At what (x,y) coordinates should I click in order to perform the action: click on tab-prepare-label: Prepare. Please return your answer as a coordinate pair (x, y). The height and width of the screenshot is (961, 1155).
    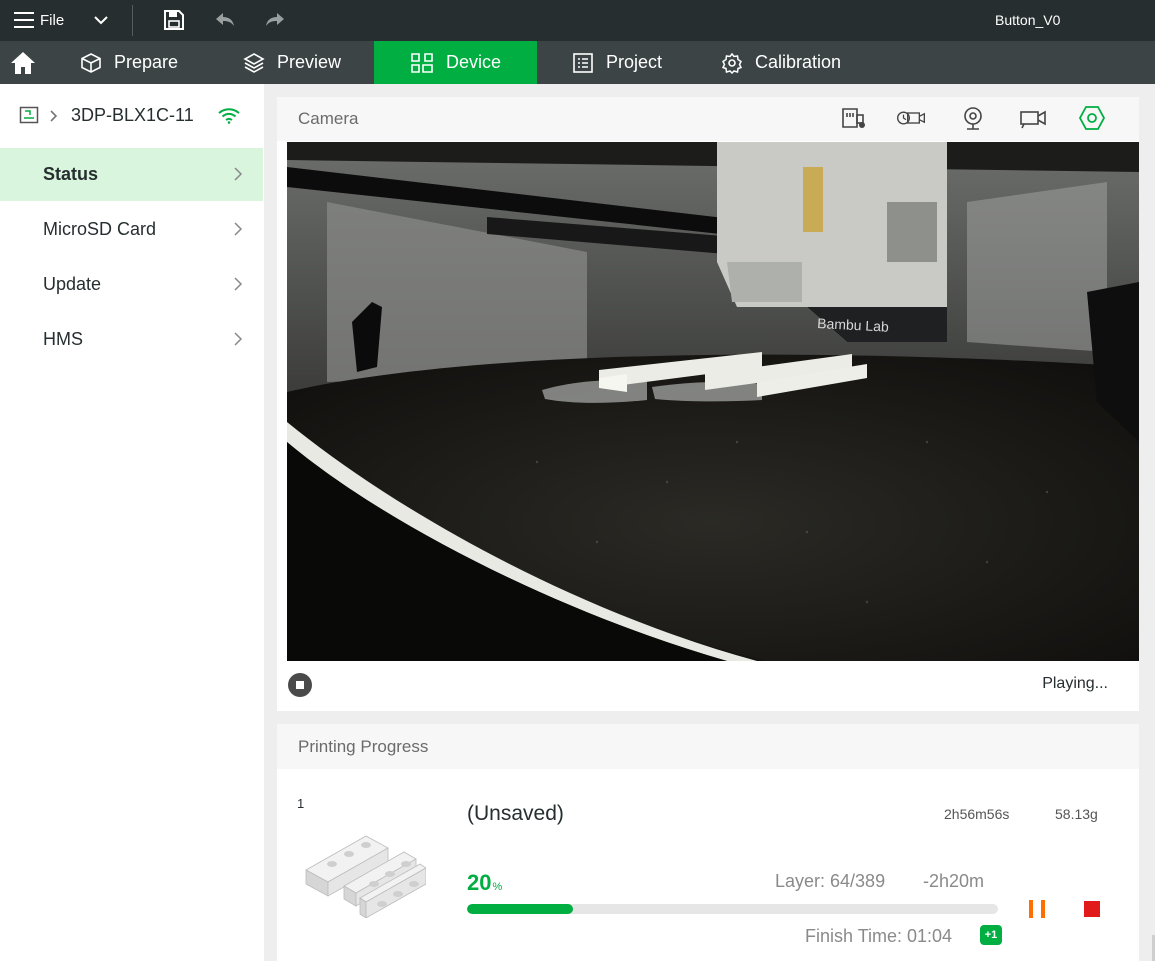
    Looking at the image, I should click on (146, 62).